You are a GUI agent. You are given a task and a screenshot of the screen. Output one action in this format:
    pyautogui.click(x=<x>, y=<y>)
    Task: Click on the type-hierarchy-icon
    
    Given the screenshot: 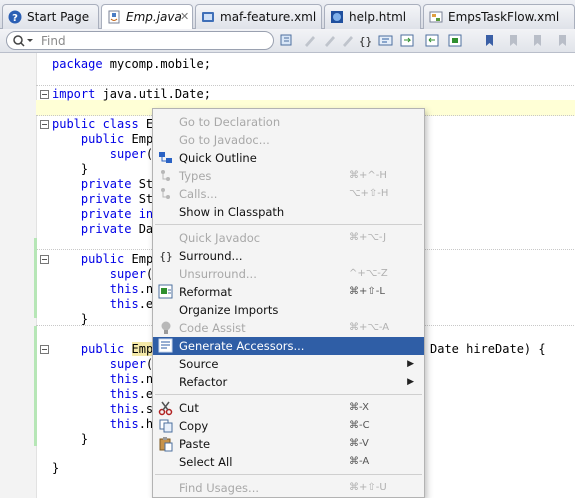 What is the action you would take?
    pyautogui.click(x=165, y=175)
    